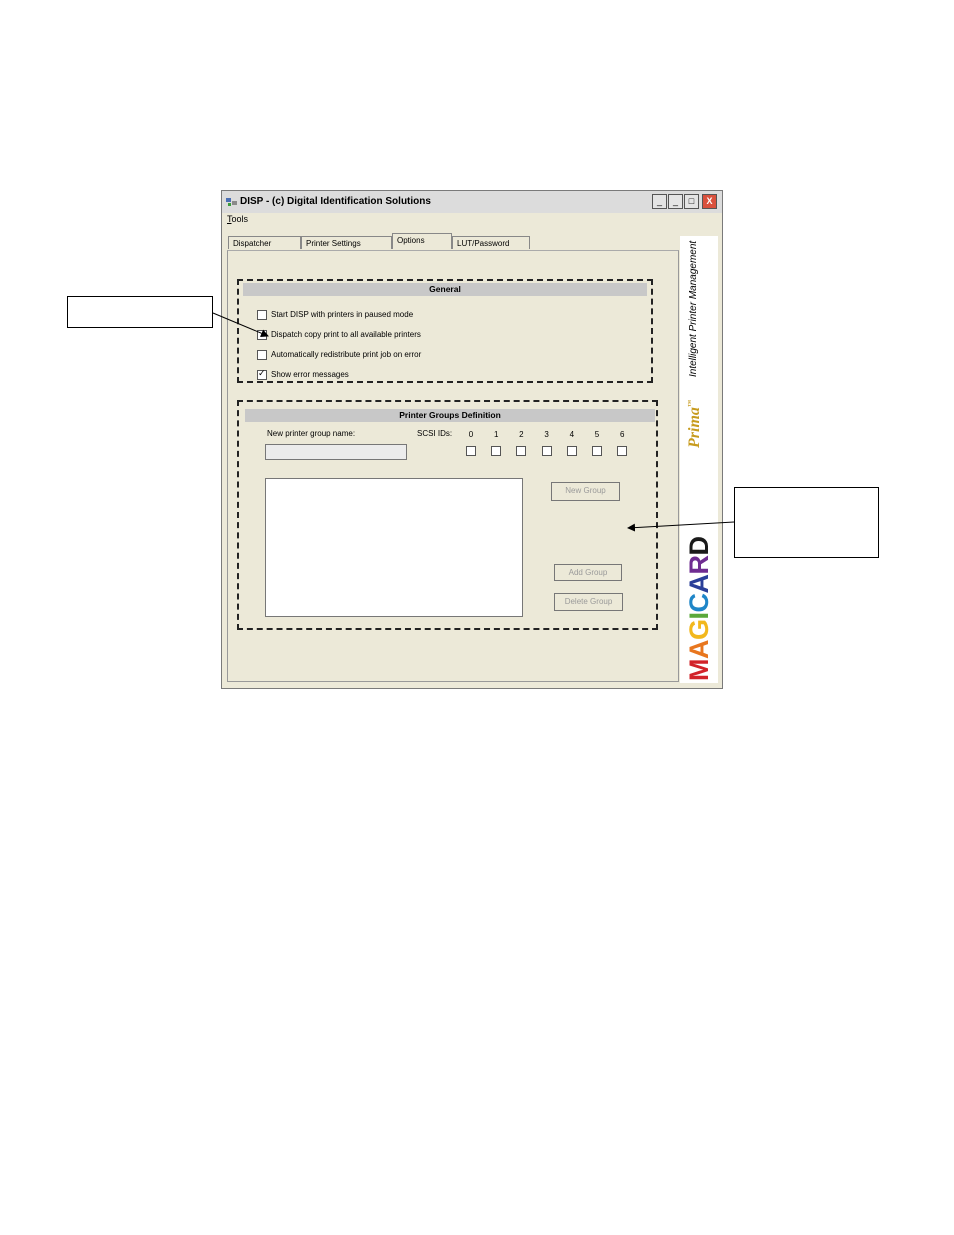 The height and width of the screenshot is (1235, 954). What do you see at coordinates (473, 422) in the screenshot?
I see `annotation-arrows` at bounding box center [473, 422].